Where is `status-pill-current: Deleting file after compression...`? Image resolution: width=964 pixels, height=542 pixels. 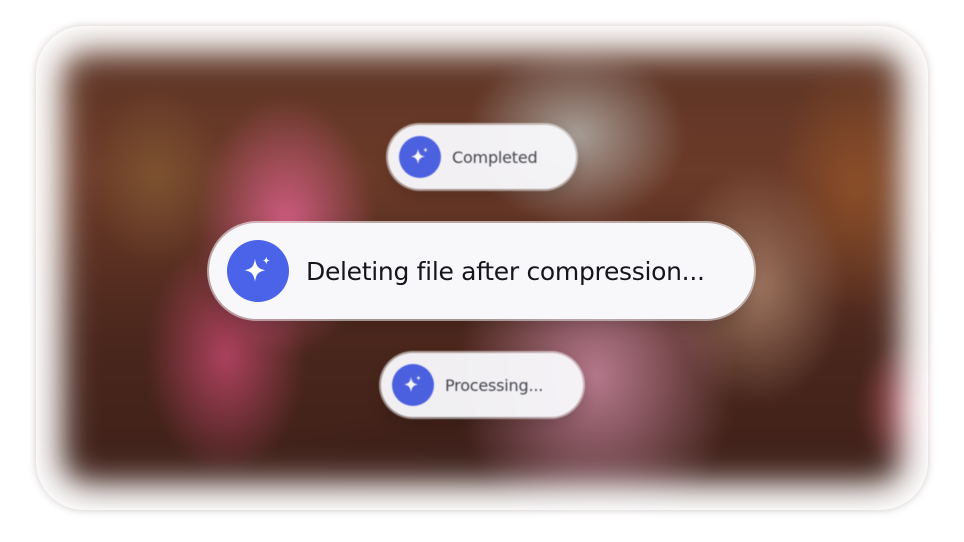
status-pill-current: Deleting file after compression... is located at coordinates (481, 271).